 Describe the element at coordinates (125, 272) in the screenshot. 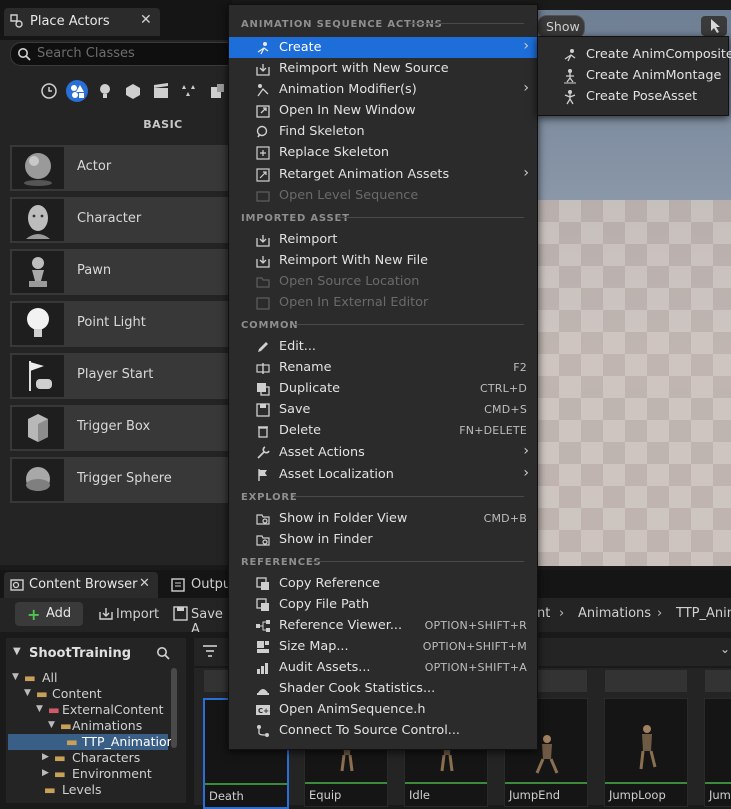

I see `actor-item-pawn: Pawn` at that location.